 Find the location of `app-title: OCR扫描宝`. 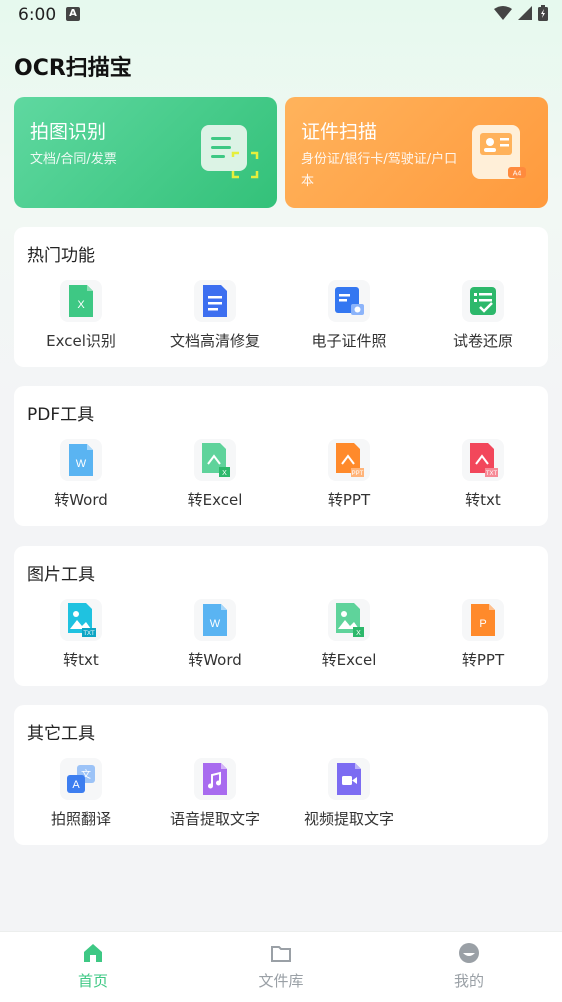

app-title: OCR扫描宝 is located at coordinates (73, 68).